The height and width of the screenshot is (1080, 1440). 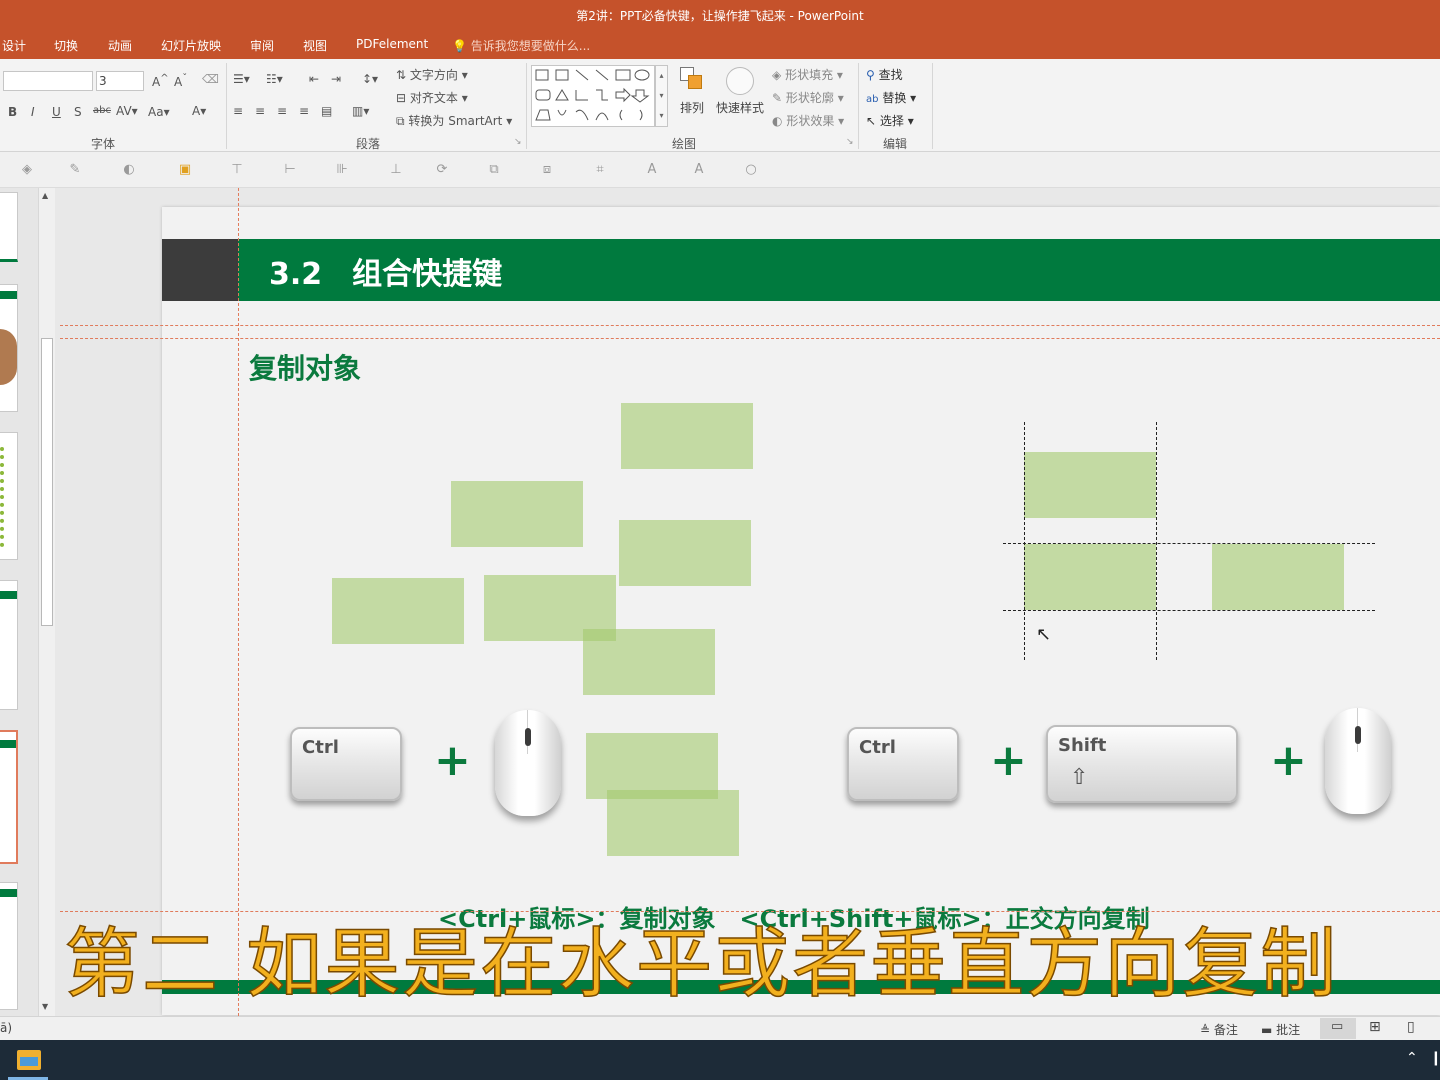 What do you see at coordinates (262, 45) in the screenshot?
I see `tab-review: 审阅` at bounding box center [262, 45].